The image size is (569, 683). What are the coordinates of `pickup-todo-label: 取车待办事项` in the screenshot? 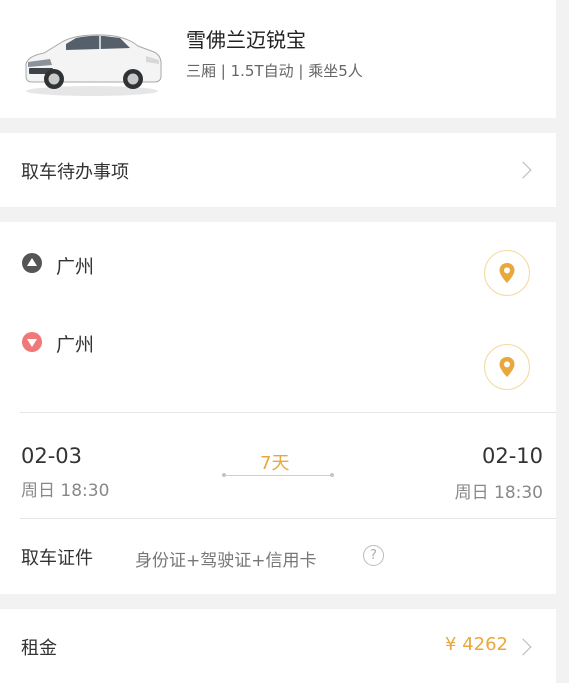 It's located at (75, 172).